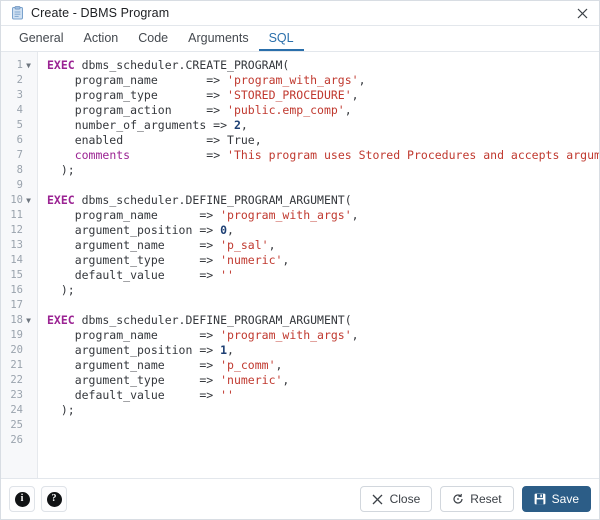  I want to click on dialog-footer: i ? Close Reset Save, so click(300, 499).